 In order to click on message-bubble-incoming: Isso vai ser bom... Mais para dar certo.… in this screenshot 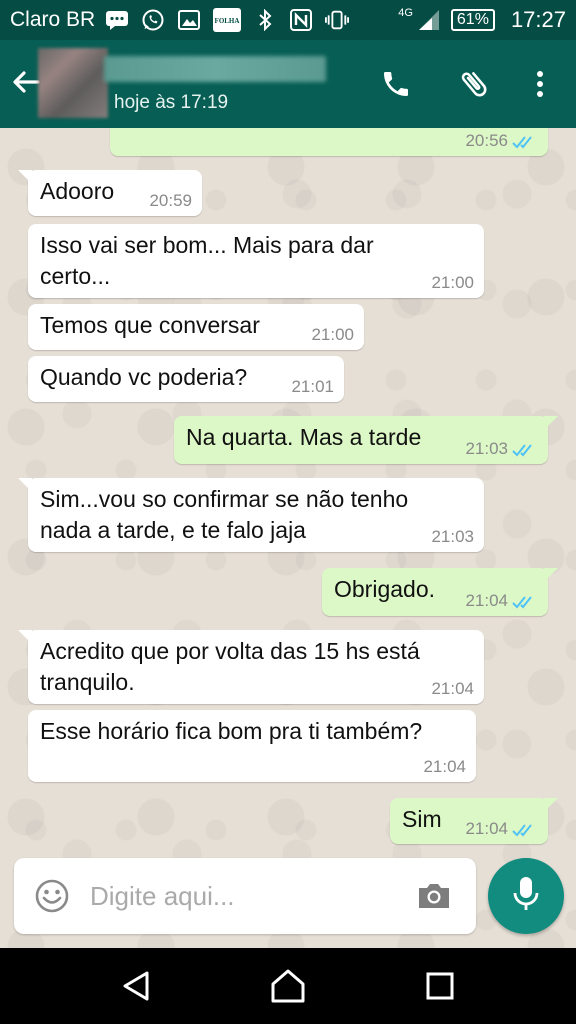, I will do `click(256, 261)`.